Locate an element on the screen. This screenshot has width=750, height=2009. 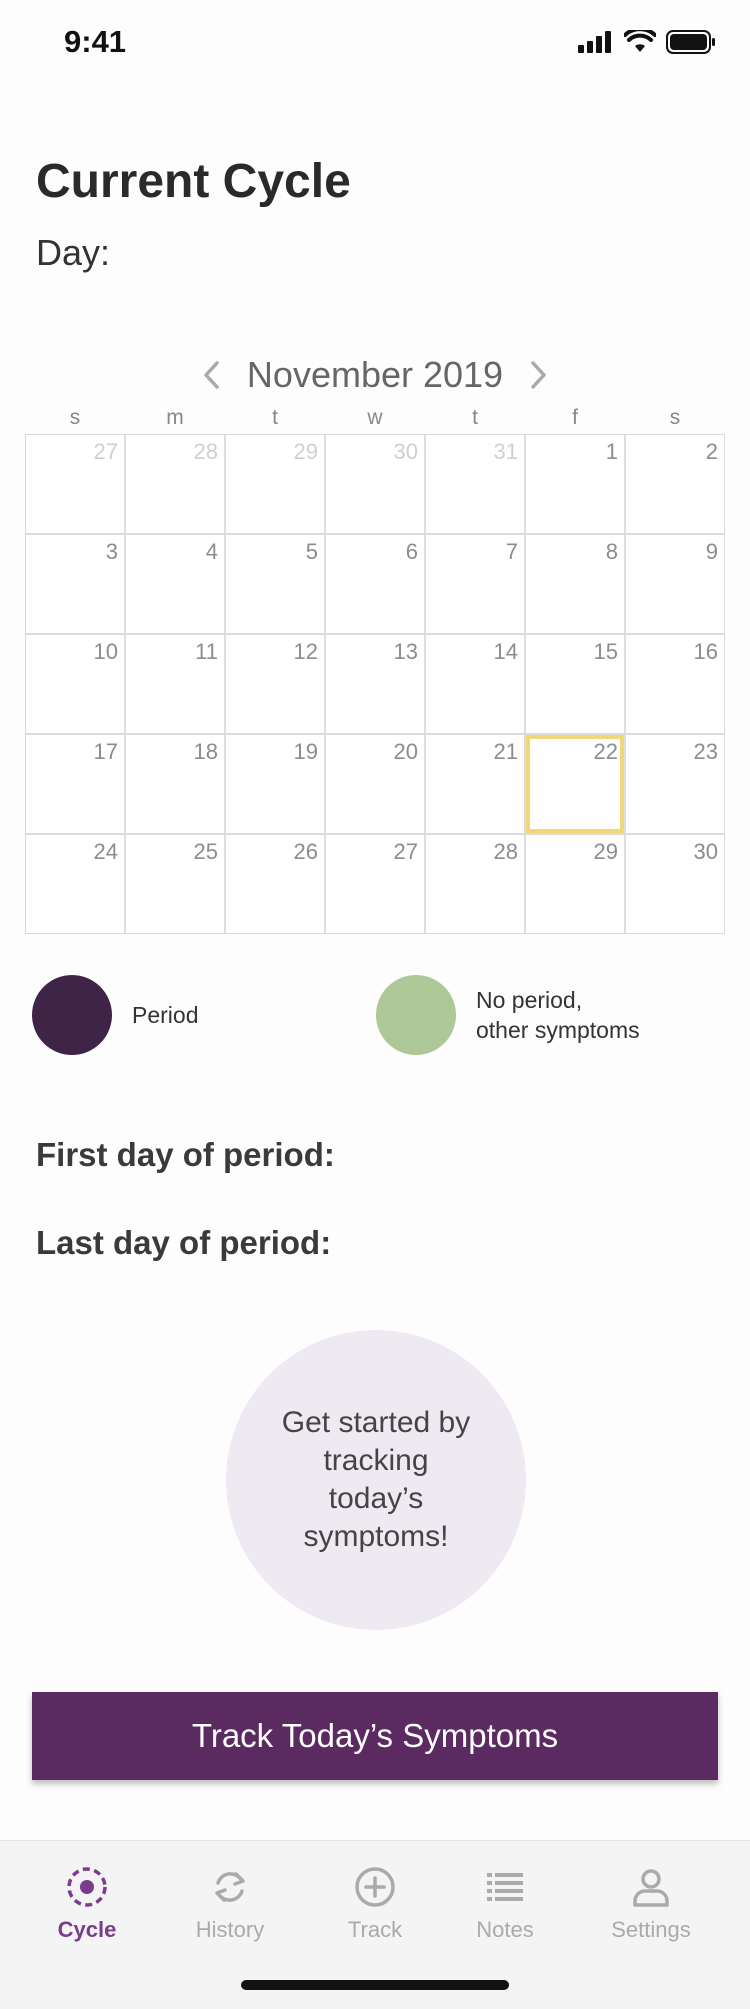
calendar-day: 16 is located at coordinates (675, 684).